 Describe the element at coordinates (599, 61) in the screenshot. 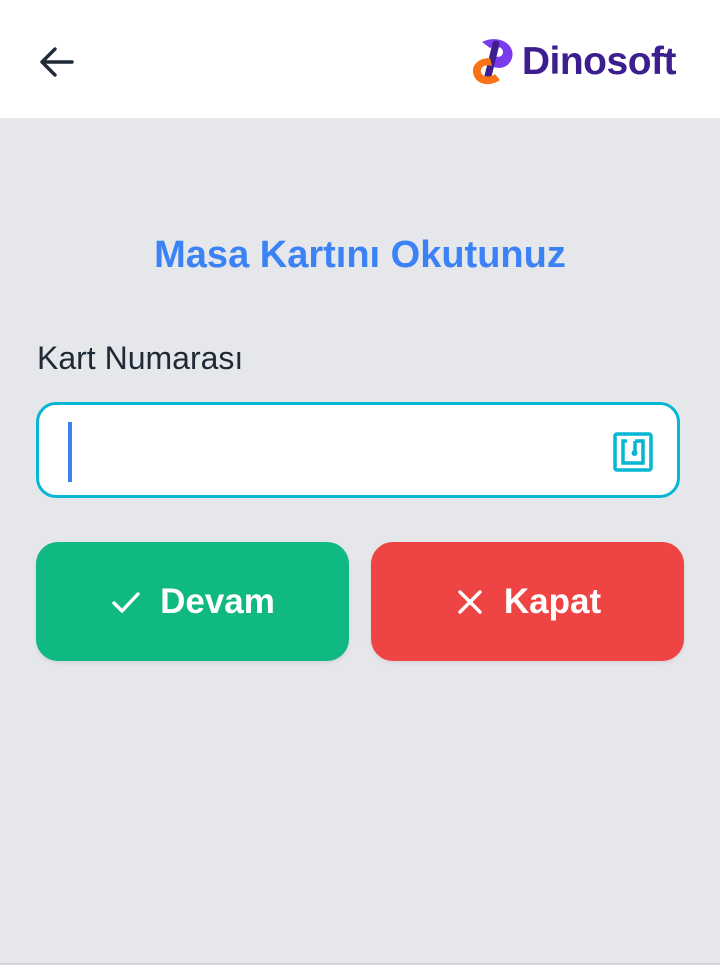

I see `brand-name: Dinosoft` at that location.